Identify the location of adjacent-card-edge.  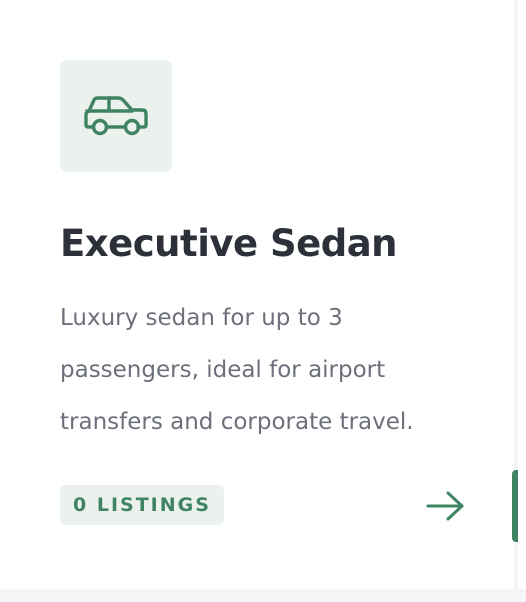
(522, 294).